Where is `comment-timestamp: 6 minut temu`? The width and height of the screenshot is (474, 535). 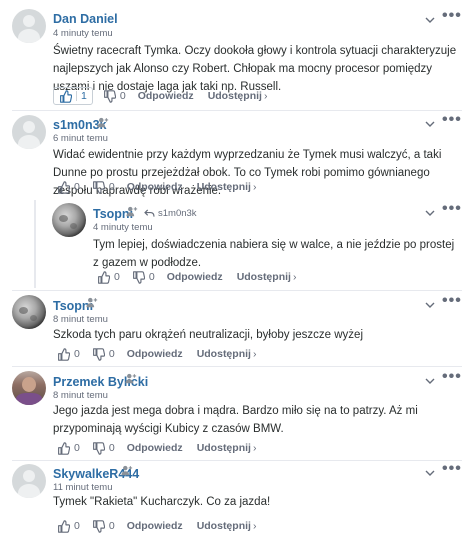
comment-timestamp: 6 minut temu is located at coordinates (80, 138).